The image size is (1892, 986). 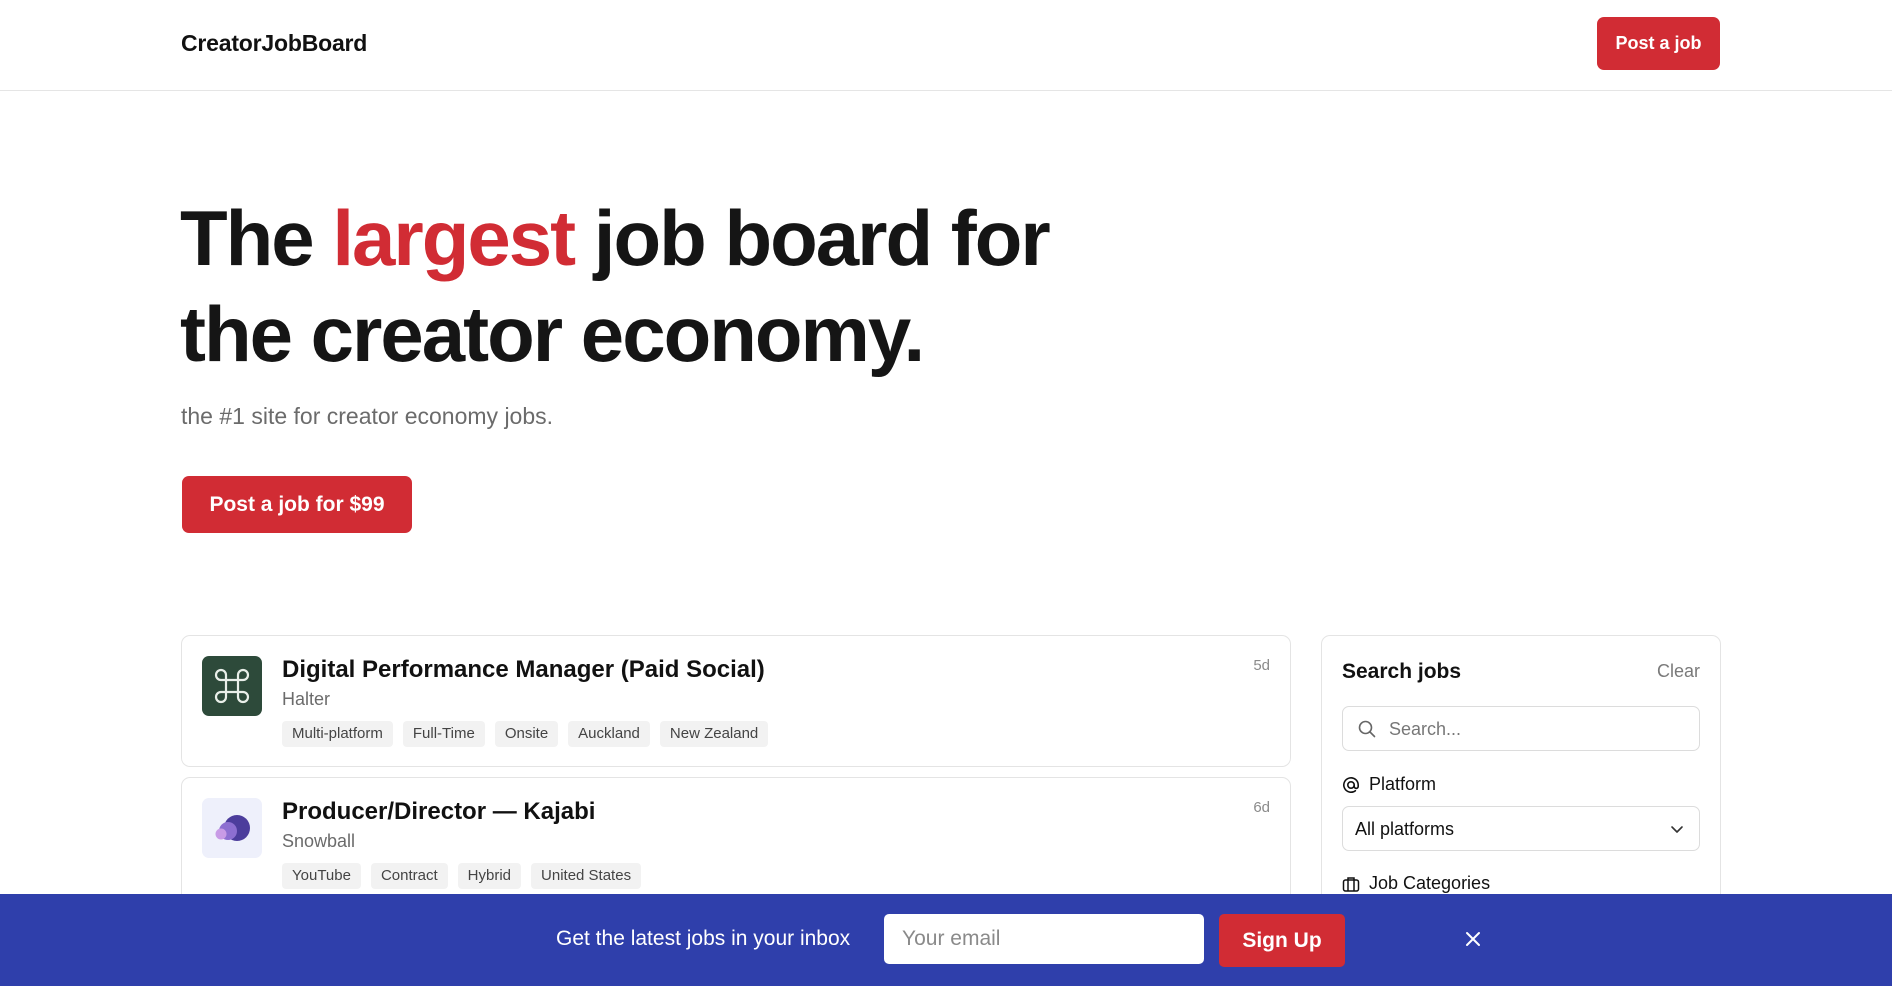 I want to click on company-name: Snowball, so click(x=319, y=841).